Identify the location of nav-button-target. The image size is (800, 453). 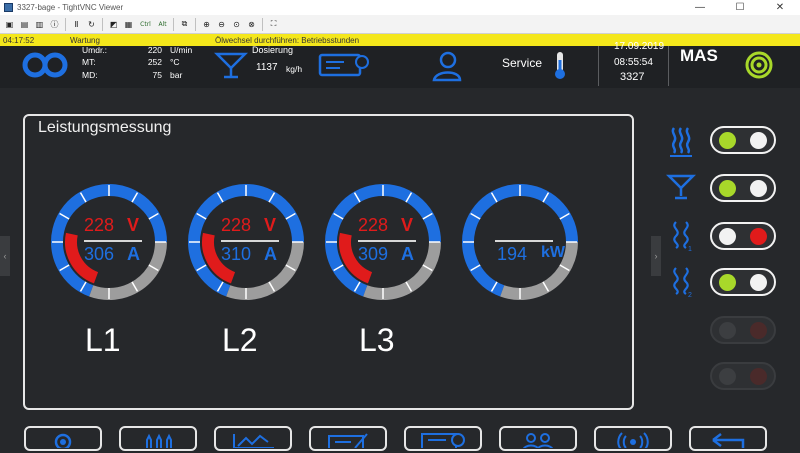
(63, 438).